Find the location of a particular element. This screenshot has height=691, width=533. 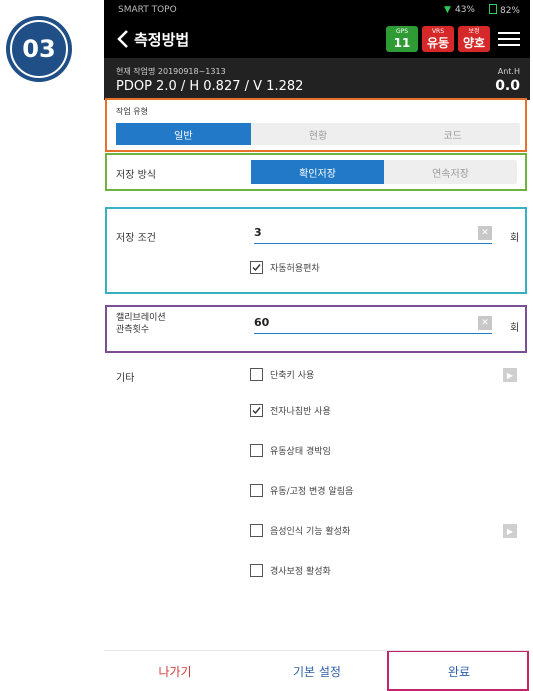

save-mode-label: 저장 방식 is located at coordinates (136, 175).